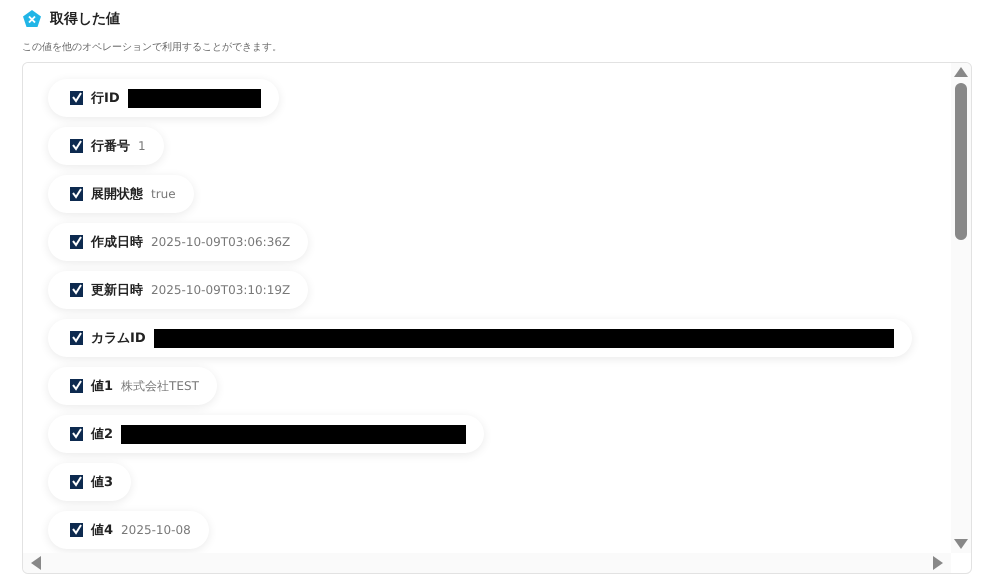  I want to click on value-label: 値2, so click(102, 434).